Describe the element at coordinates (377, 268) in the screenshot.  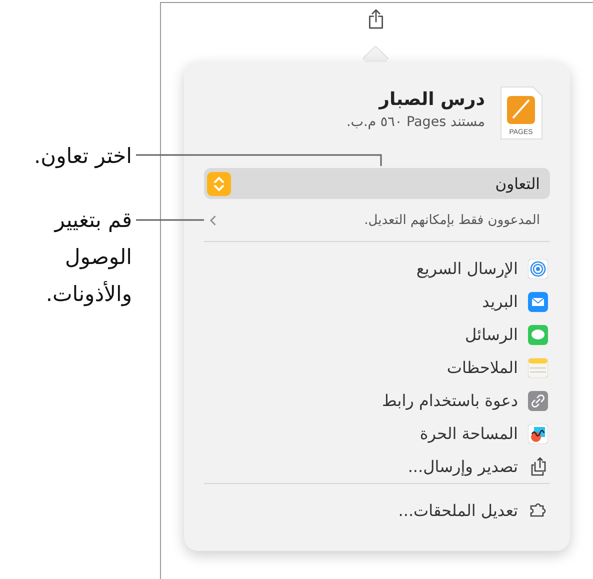
I see `share-menu-item: الإرسال السريع` at that location.